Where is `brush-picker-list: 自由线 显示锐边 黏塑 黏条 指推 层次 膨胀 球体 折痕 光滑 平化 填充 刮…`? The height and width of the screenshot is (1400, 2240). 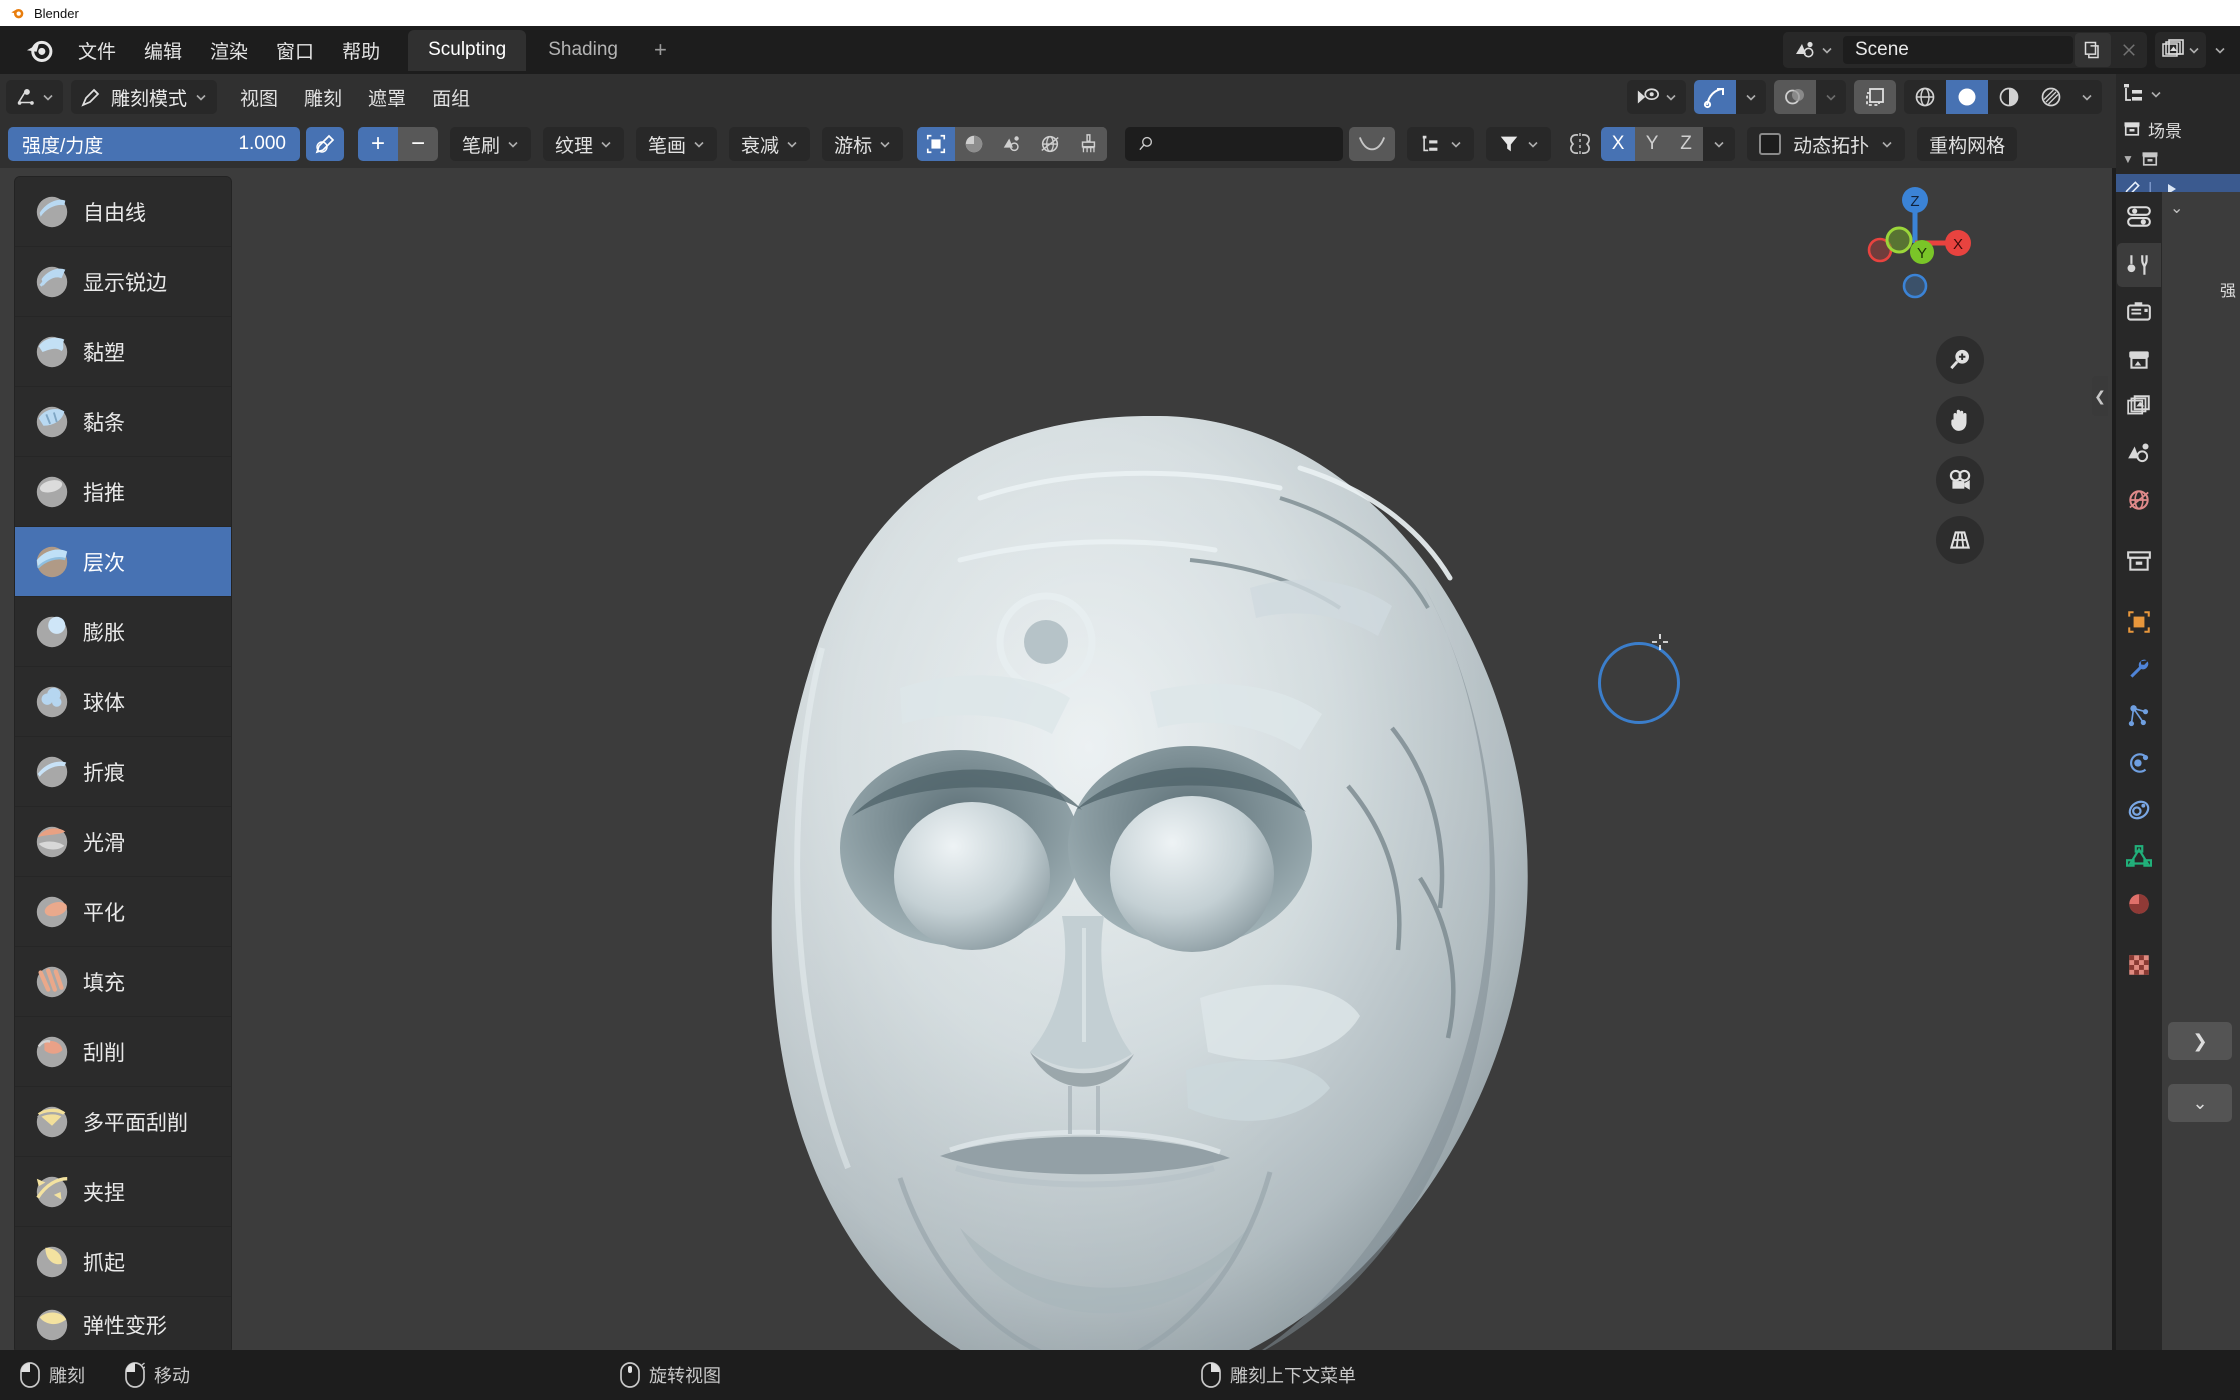
brush-picker-list: 自由线 显示锐边 黏塑 黏条 指推 层次 膨胀 球体 折痕 光滑 平化 填充 刮… is located at coordinates (123, 763).